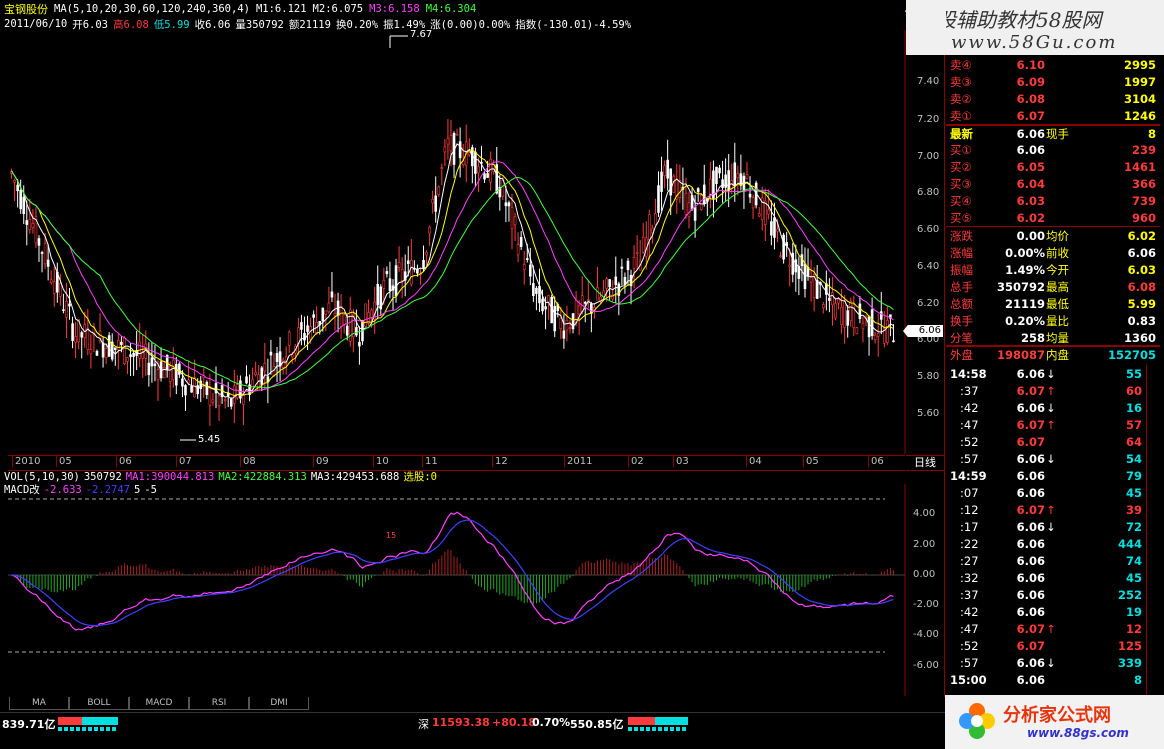 The width and height of the screenshot is (1164, 749). What do you see at coordinates (1034, 42) in the screenshot?
I see `watermark-url: www.58Gu.com` at bounding box center [1034, 42].